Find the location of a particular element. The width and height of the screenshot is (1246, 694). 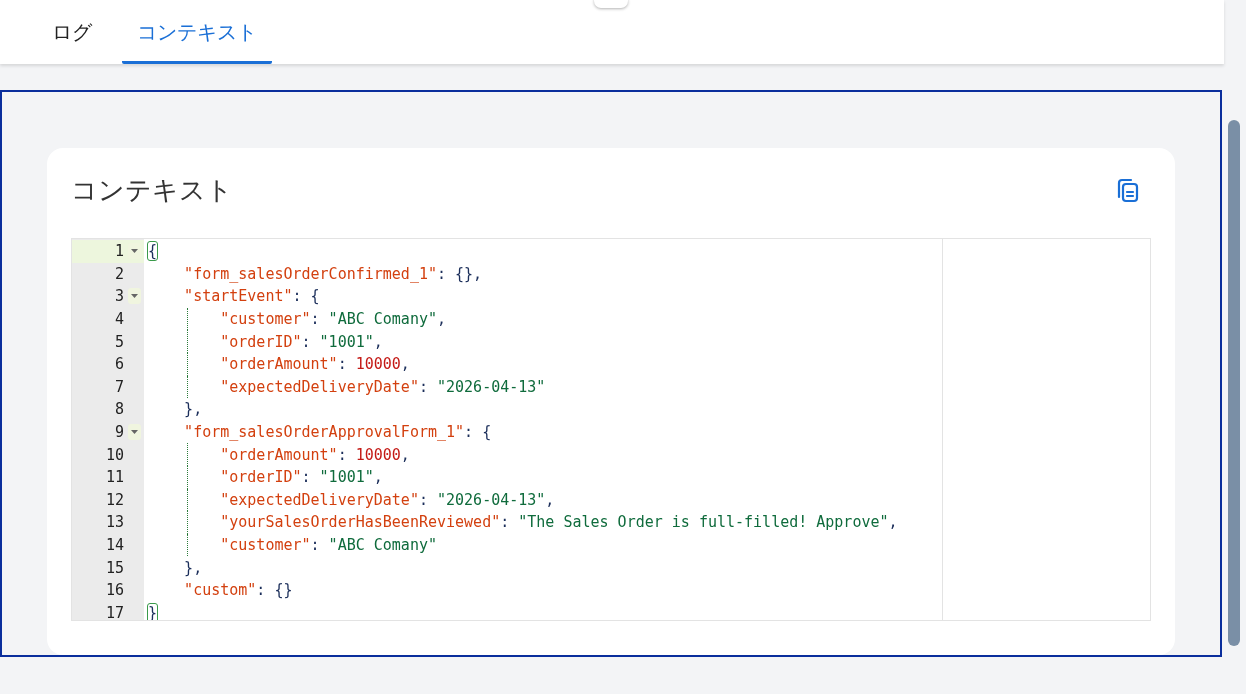

copy-icon is located at coordinates (1128, 190).